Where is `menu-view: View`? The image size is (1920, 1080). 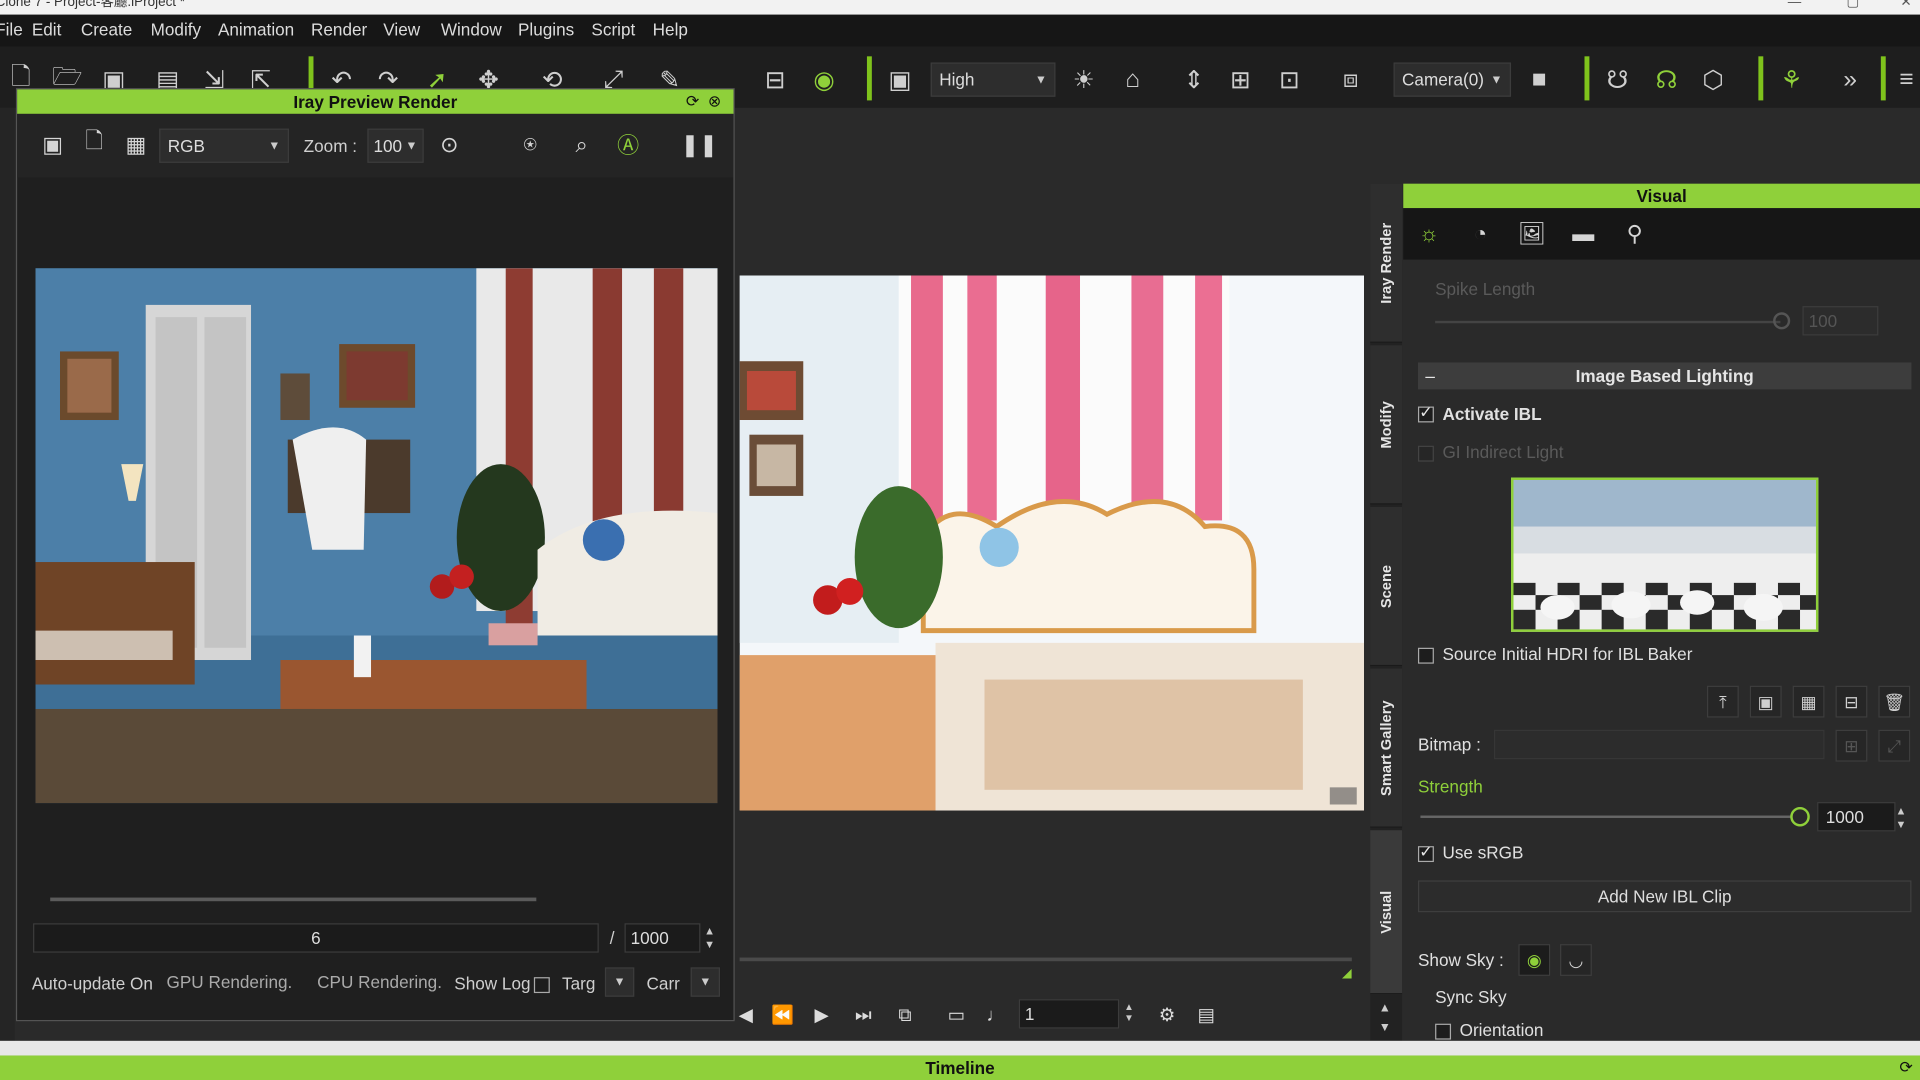
menu-view: View is located at coordinates (401, 30).